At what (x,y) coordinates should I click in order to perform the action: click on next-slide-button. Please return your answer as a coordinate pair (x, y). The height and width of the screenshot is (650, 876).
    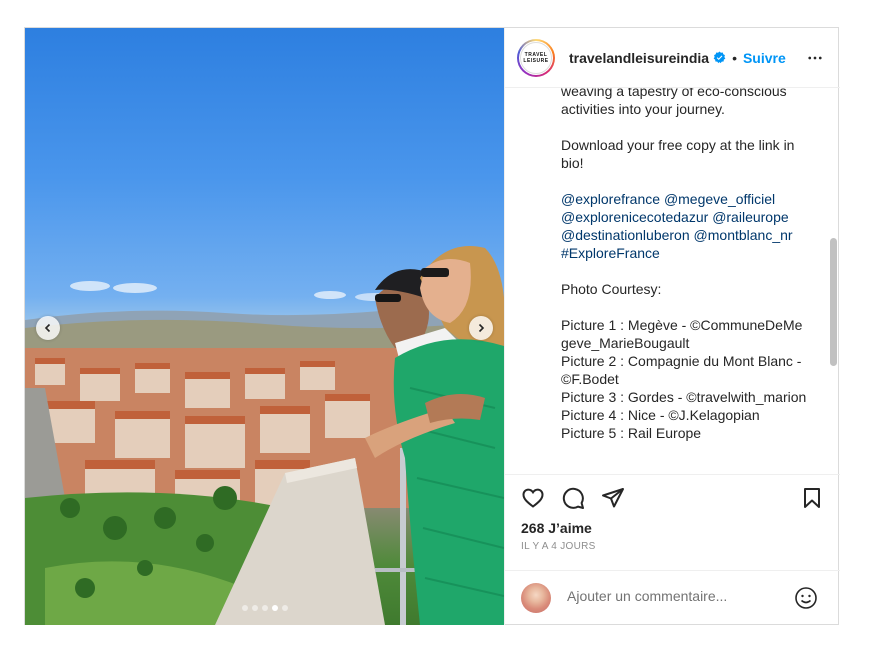
    Looking at the image, I should click on (481, 328).